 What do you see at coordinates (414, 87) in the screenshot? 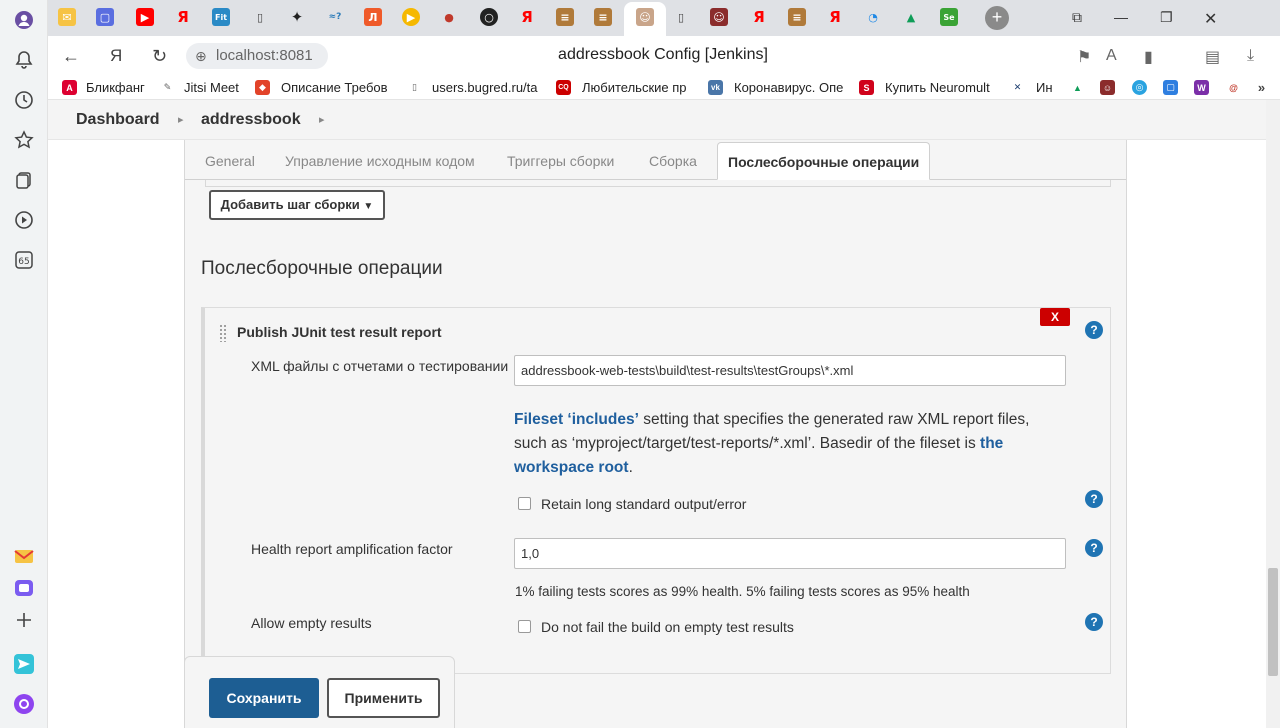
I see `page-icon: ▯` at bounding box center [414, 87].